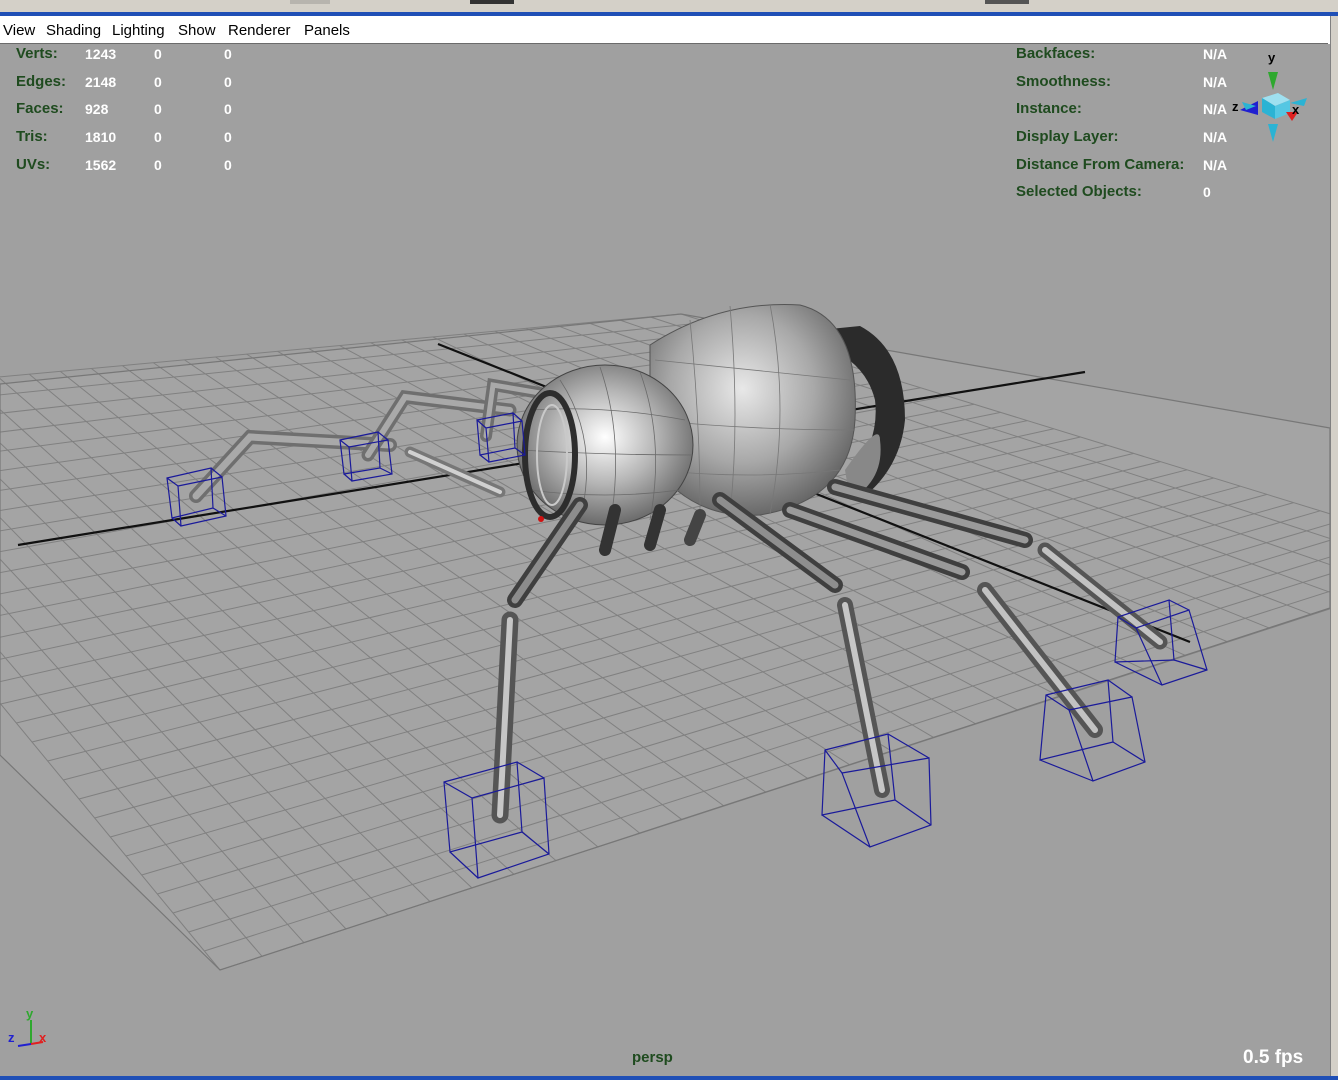  I want to click on edges-label: Edges:, so click(41, 81).